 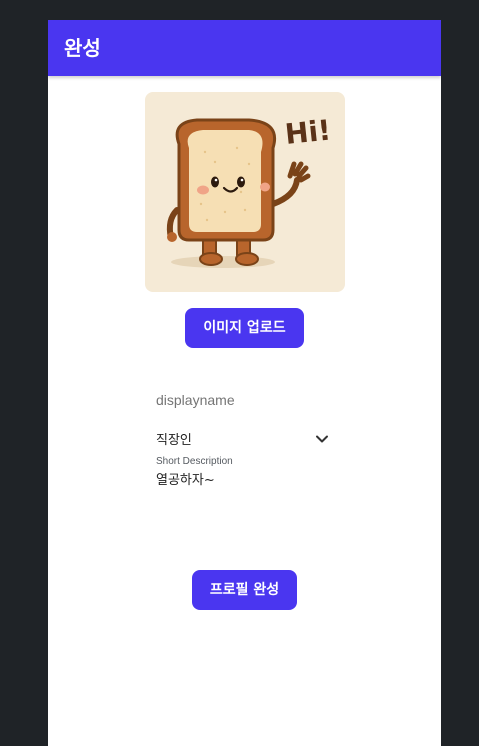 I want to click on complete-profile-button: 프로필 완성, so click(x=244, y=590).